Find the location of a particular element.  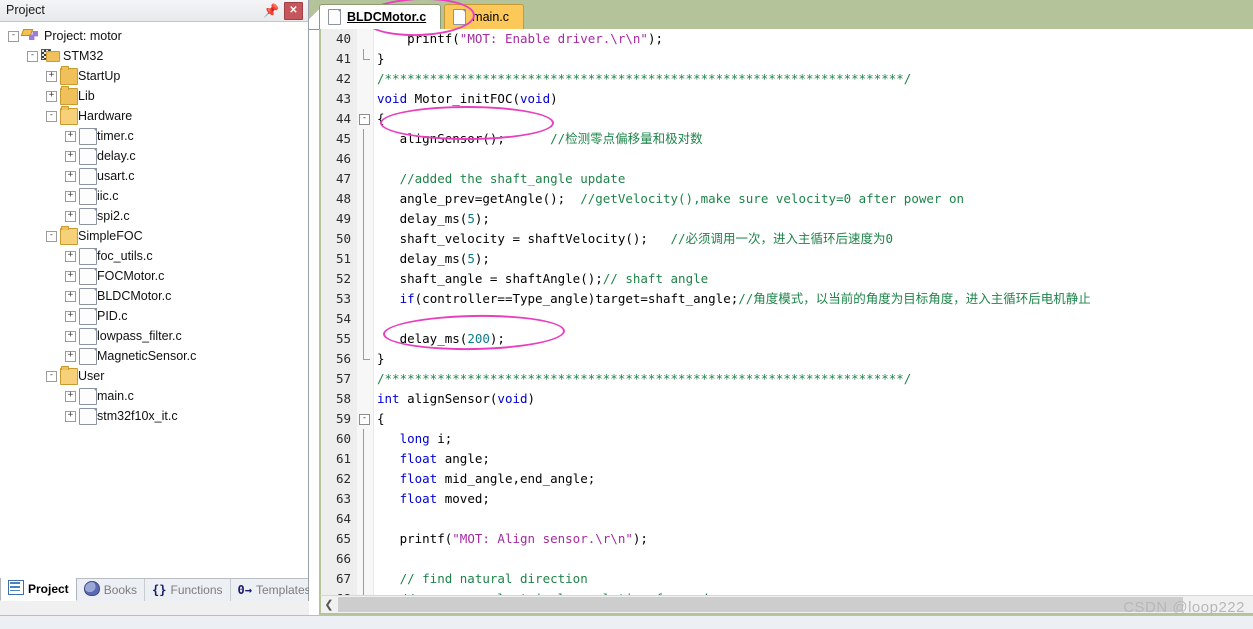

tree-item-main-c: + main.c is located at coordinates (153, 396).